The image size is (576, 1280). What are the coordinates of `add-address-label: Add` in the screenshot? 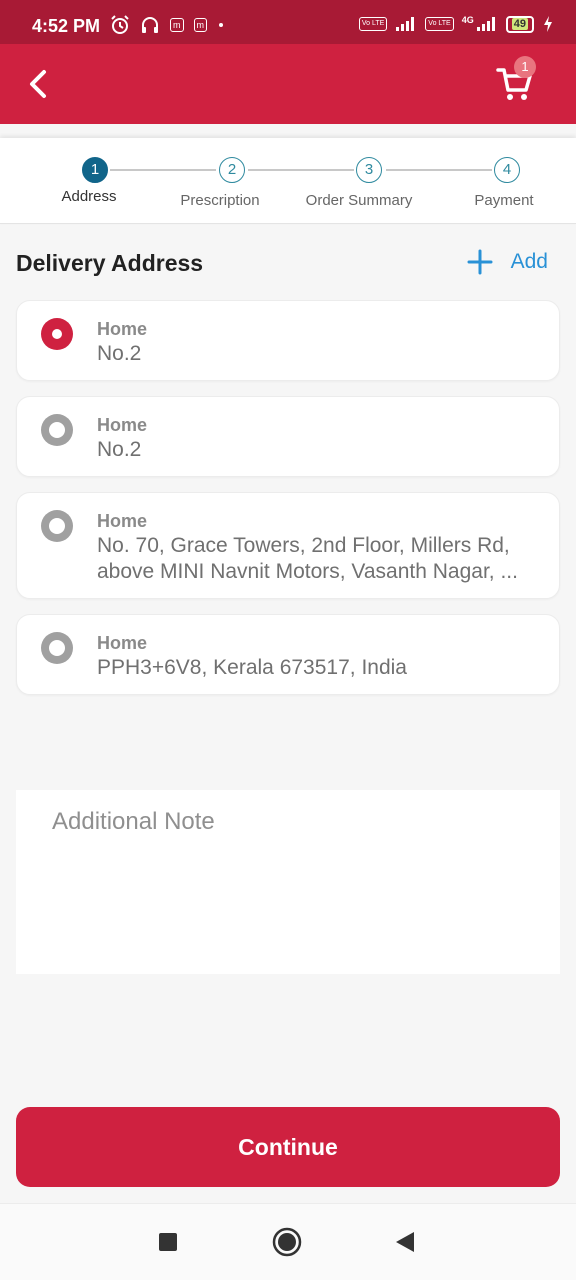 It's located at (529, 261).